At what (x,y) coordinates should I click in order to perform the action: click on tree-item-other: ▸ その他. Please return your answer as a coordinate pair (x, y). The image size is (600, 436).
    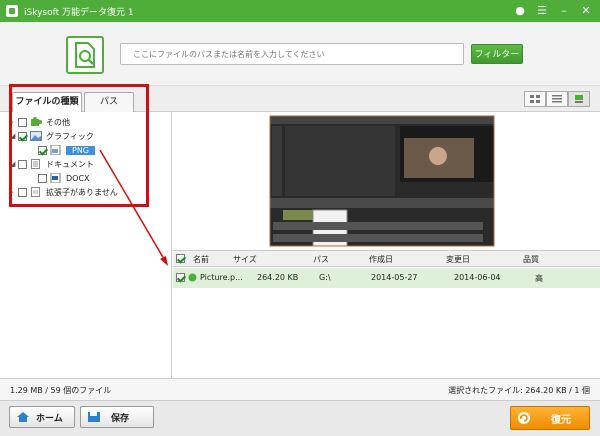
    Looking at the image, I should click on (40, 122).